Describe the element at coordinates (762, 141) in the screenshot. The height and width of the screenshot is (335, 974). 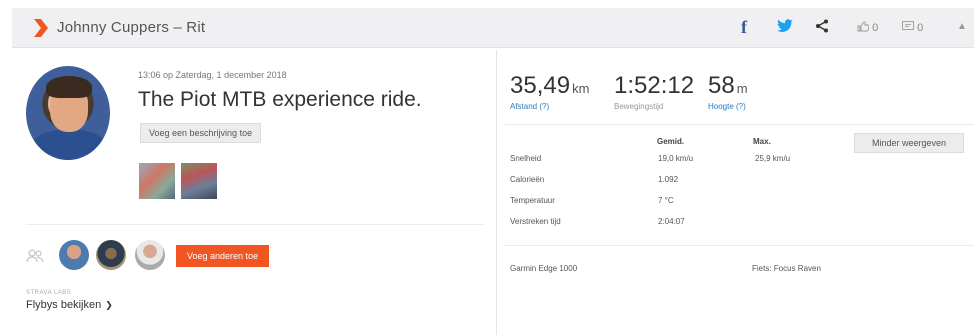
I see `column-header-max: Max.` at that location.